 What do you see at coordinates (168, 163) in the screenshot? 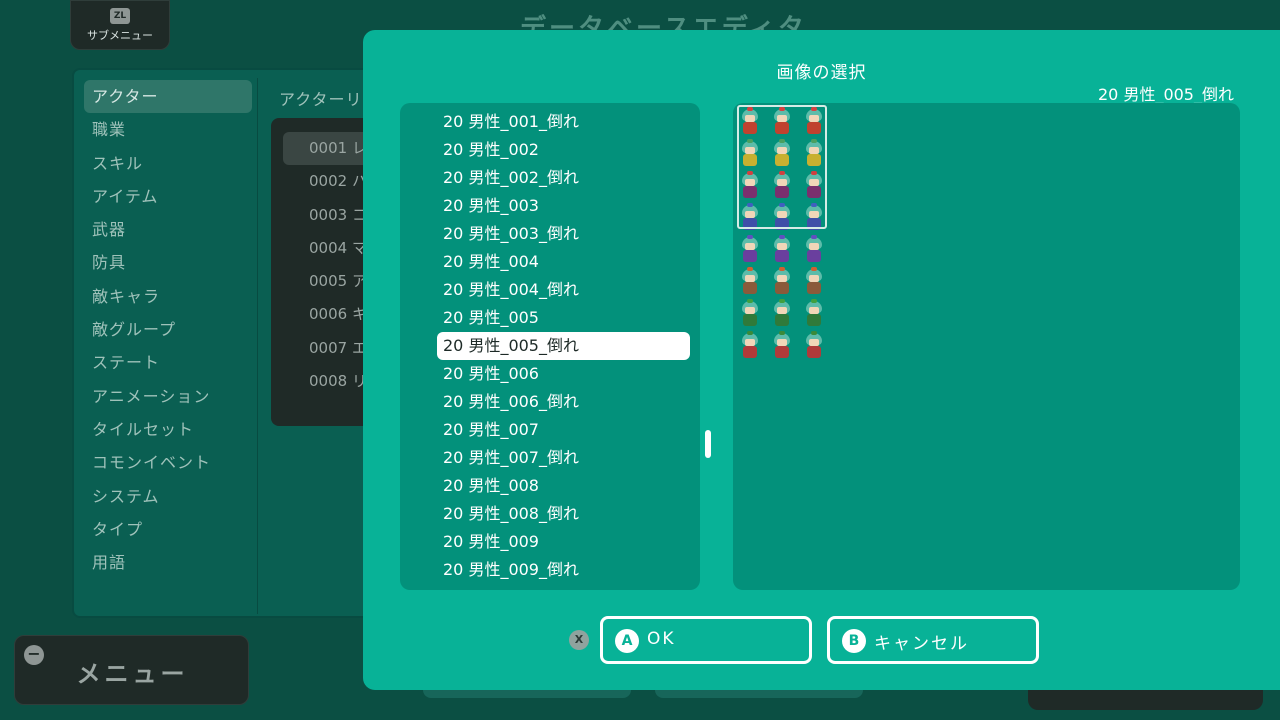
I see `category-item: スキル` at bounding box center [168, 163].